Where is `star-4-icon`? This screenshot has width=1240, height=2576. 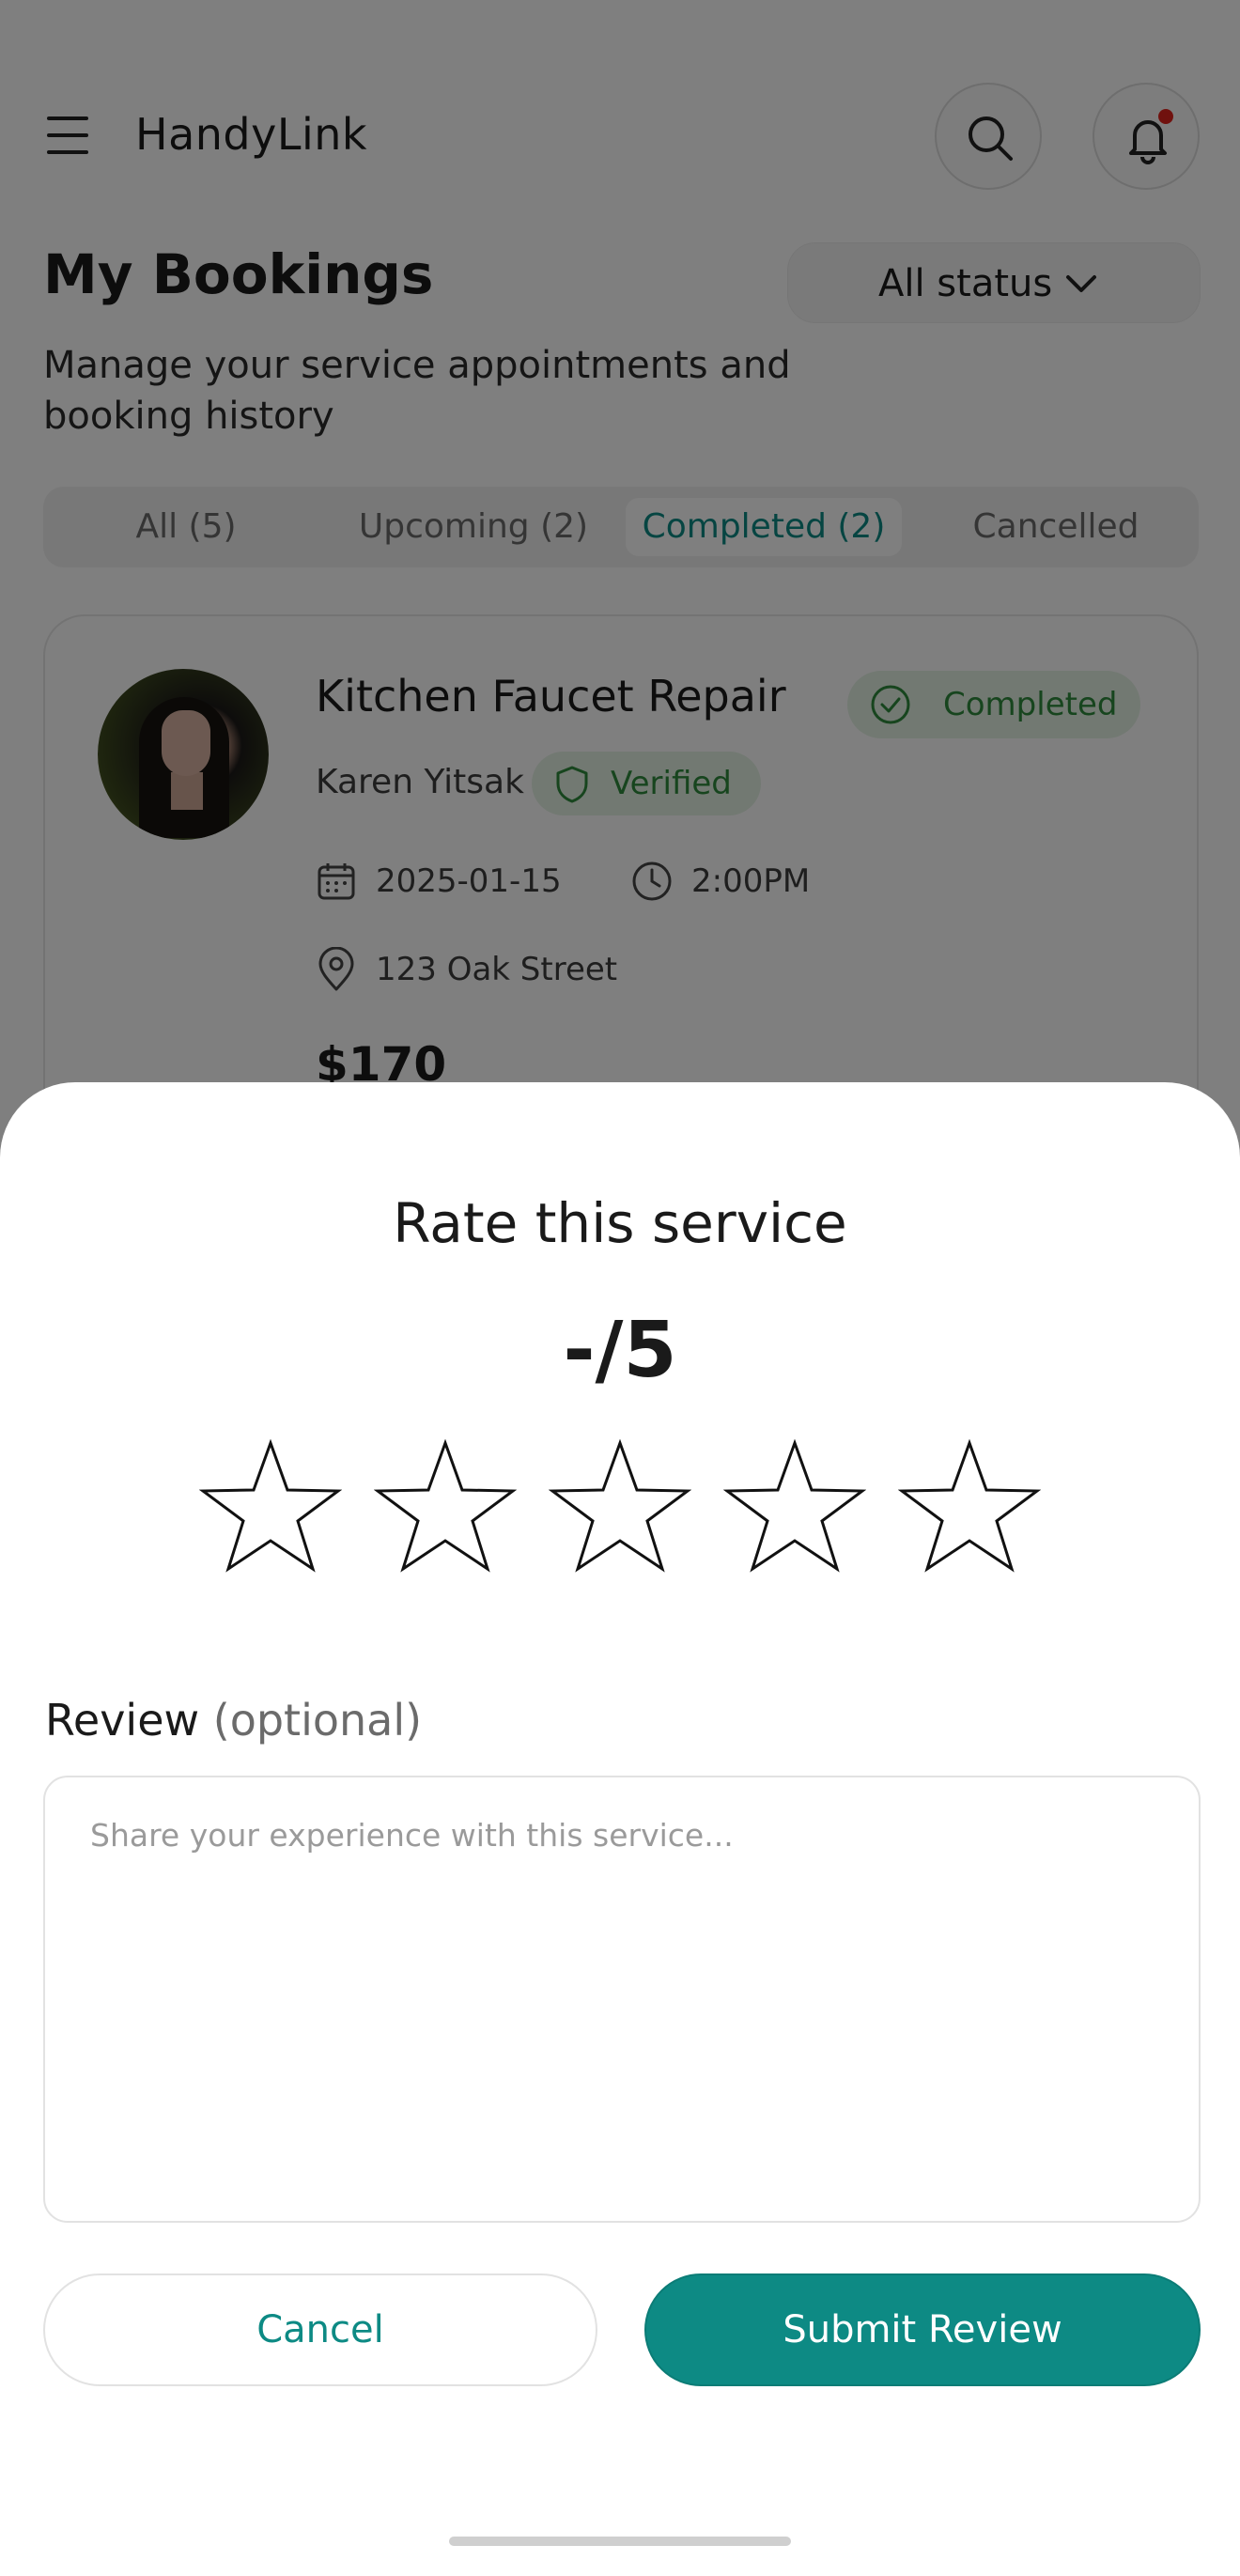
star-4-icon is located at coordinates (794, 1505).